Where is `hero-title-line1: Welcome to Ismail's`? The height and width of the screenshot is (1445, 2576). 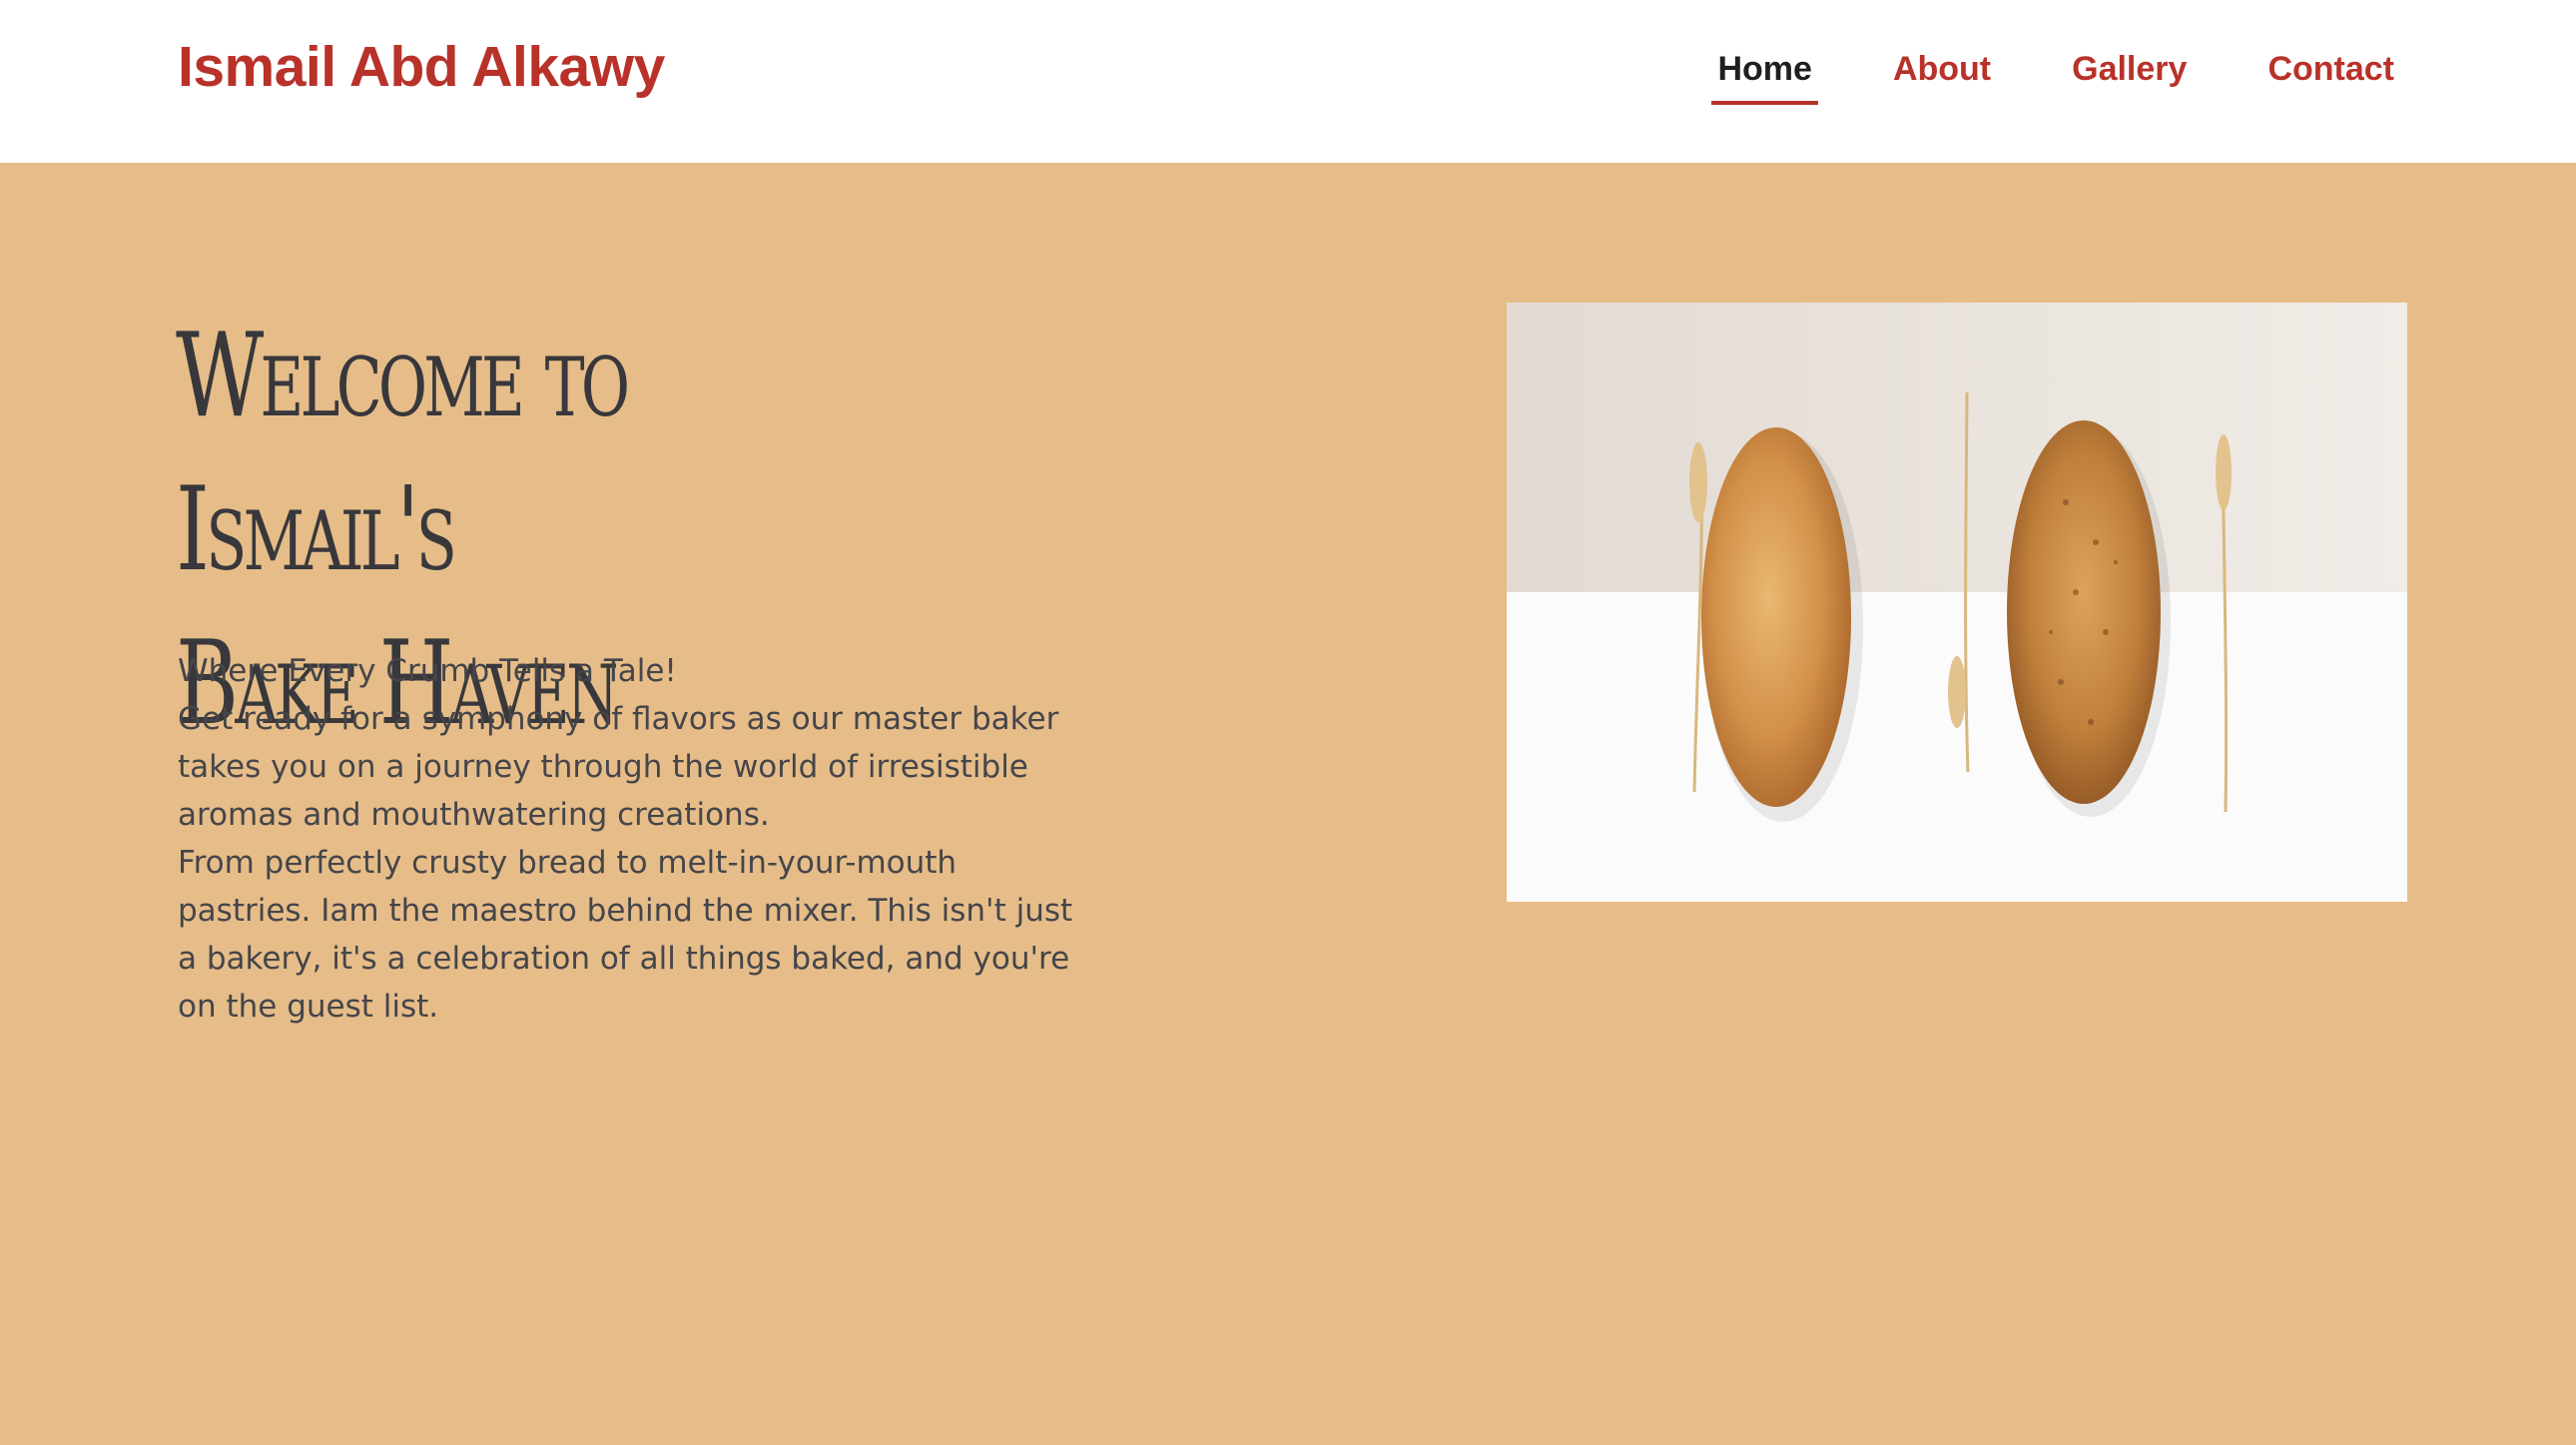
hero-title-line1: Welcome to Ismail's is located at coordinates (403, 453).